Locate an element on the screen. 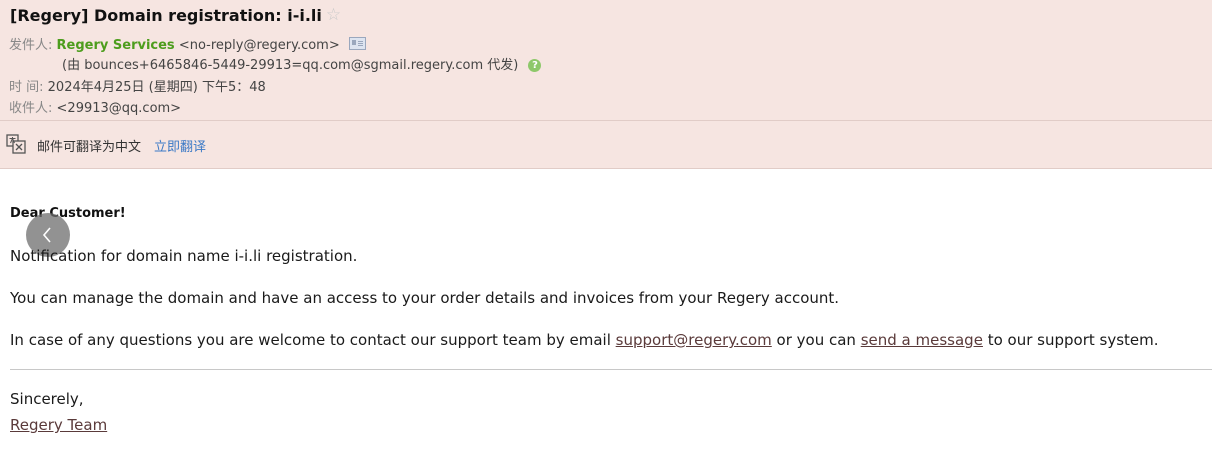  star-icon: ☆ is located at coordinates (333, 15).